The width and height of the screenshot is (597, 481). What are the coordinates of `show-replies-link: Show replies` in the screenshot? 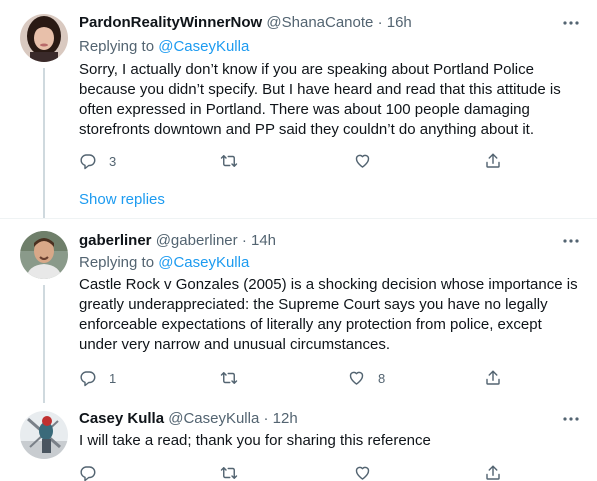 It's located at (122, 200).